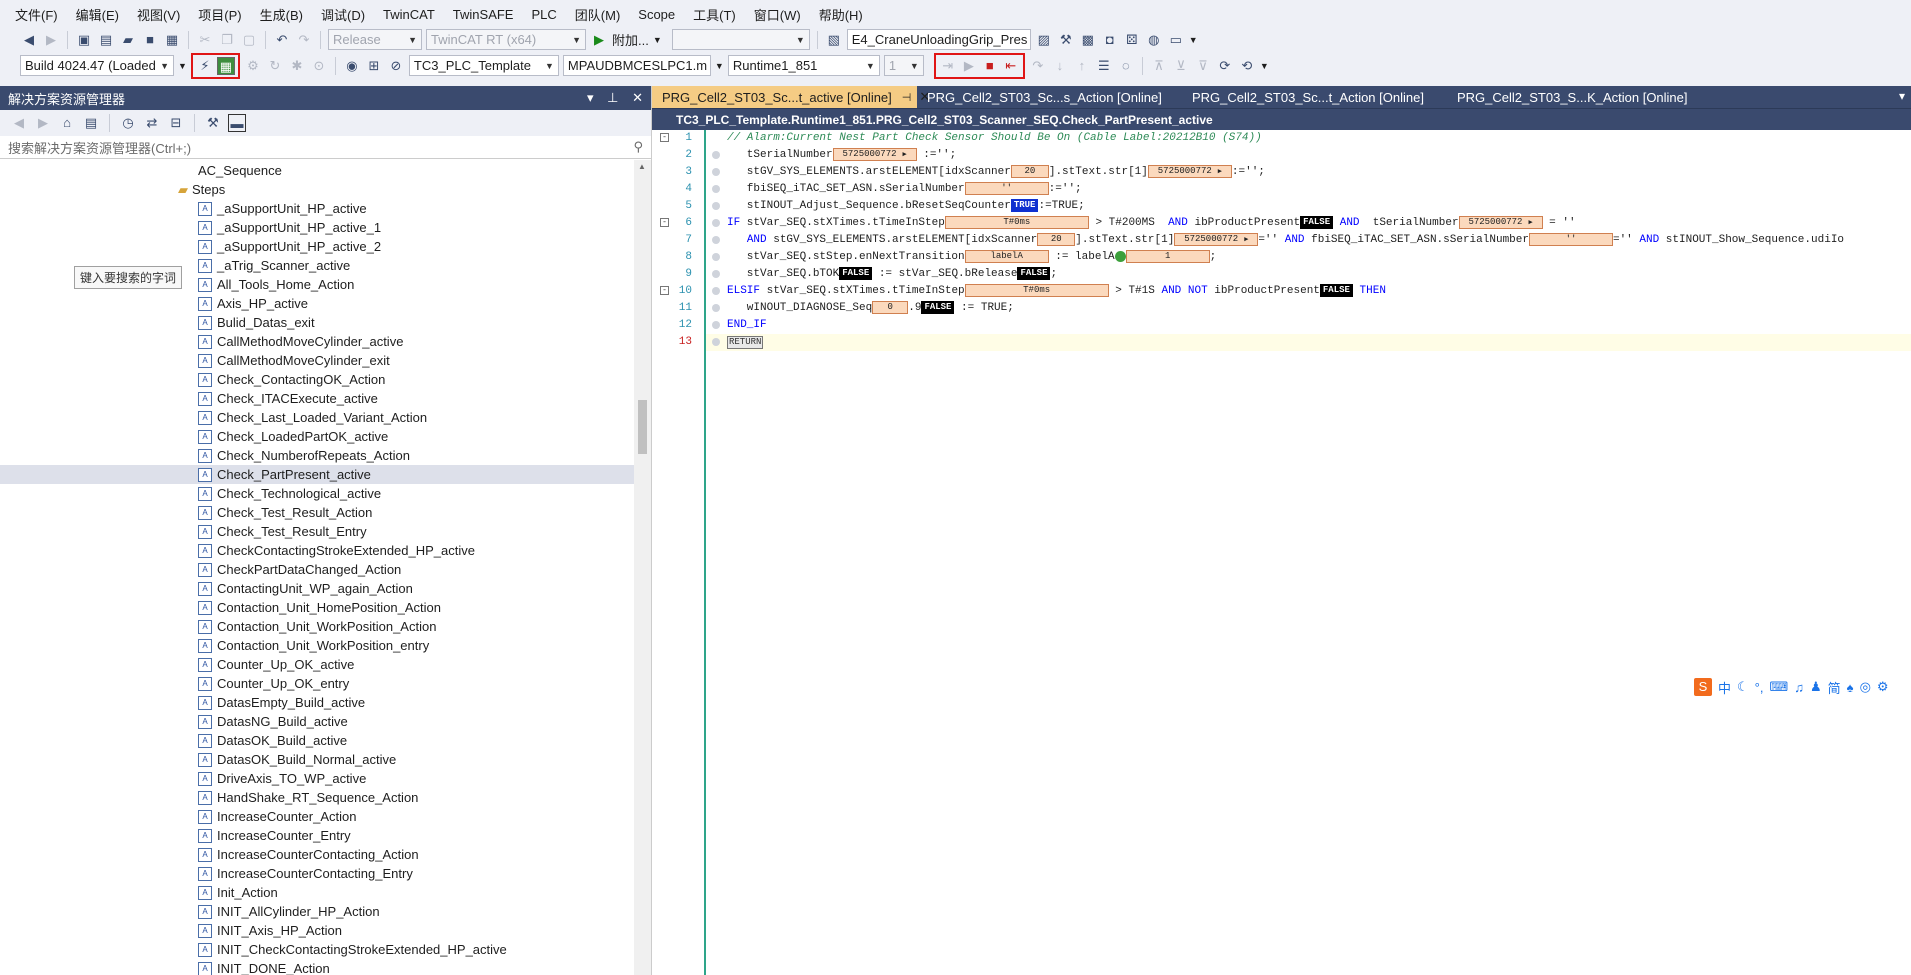 This screenshot has height=975, width=1911. Describe the element at coordinates (1016, 222) in the screenshot. I see `online-value-box: T#0ms` at that location.